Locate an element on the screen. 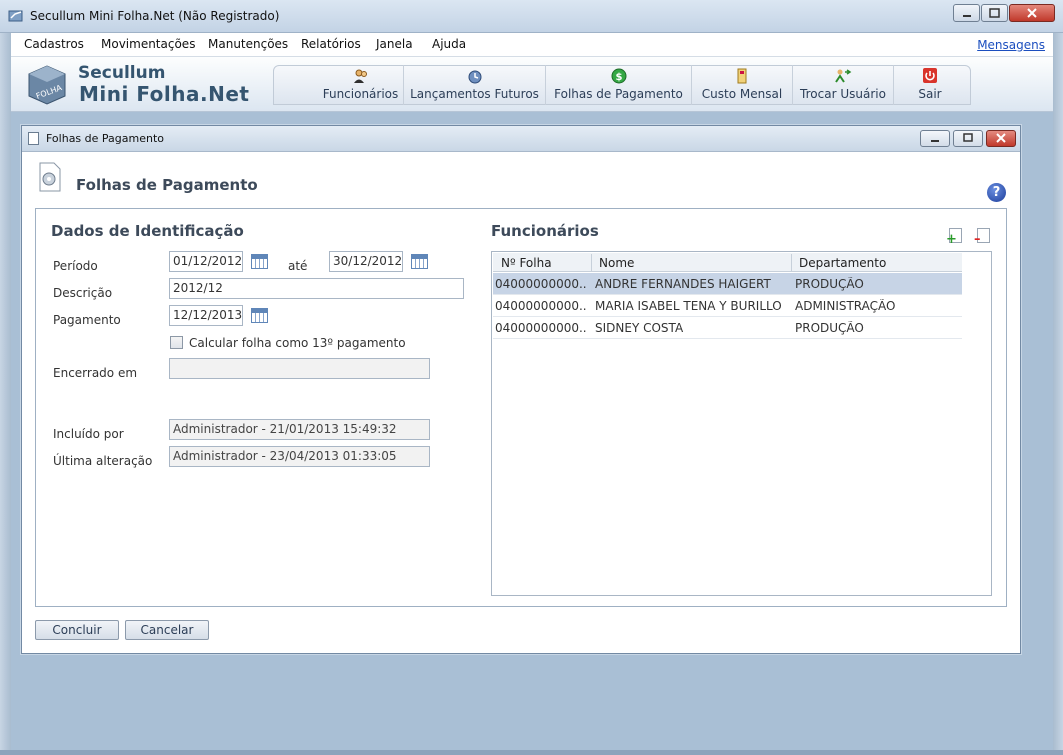 This screenshot has width=1063, height=755. pagamento-label: Pagamento is located at coordinates (87, 320).